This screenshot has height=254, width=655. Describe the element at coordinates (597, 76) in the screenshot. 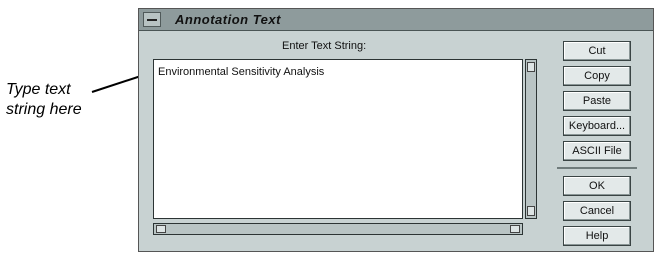

I see `copy-button: Copy` at that location.